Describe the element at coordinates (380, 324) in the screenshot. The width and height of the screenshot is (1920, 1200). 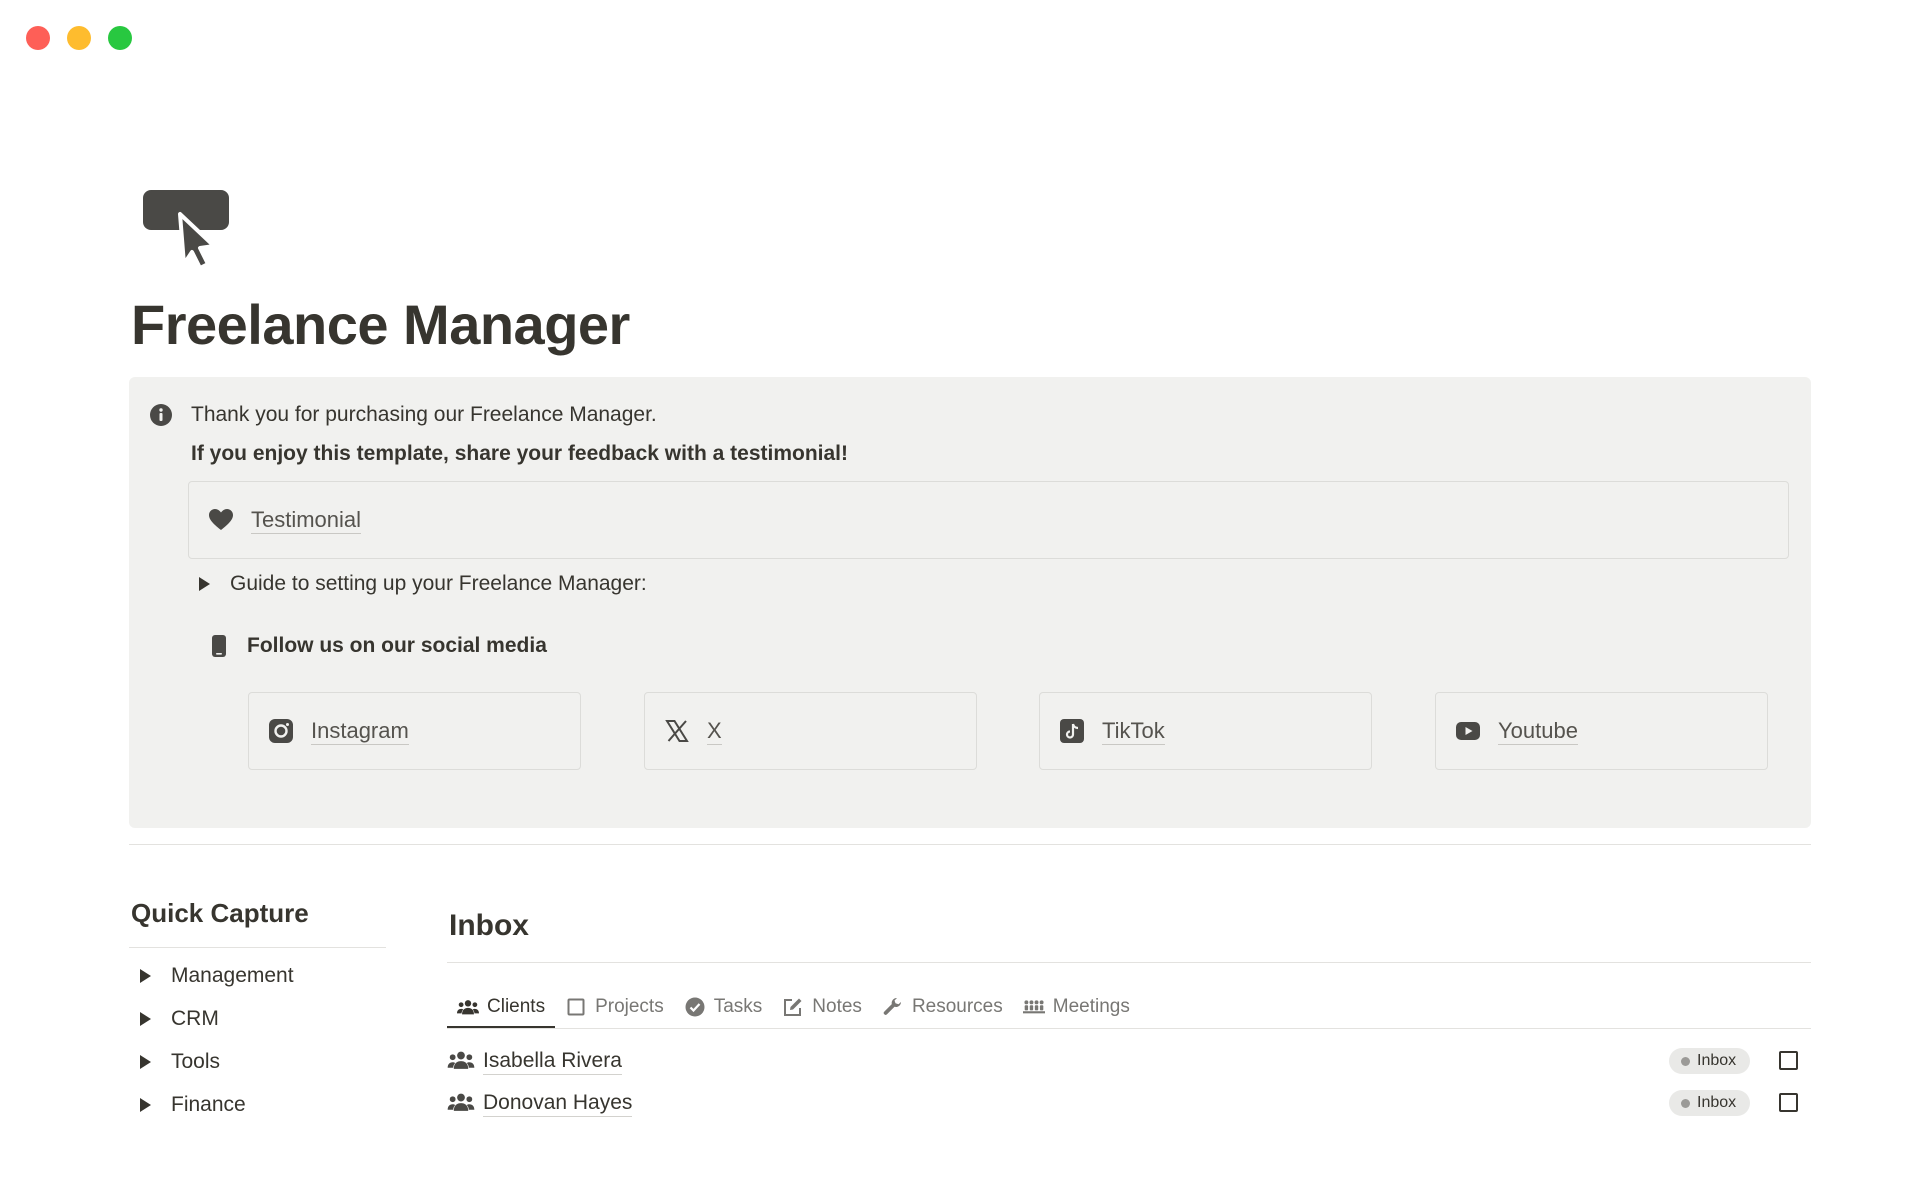
I see `page-title: Freelance Manager` at that location.